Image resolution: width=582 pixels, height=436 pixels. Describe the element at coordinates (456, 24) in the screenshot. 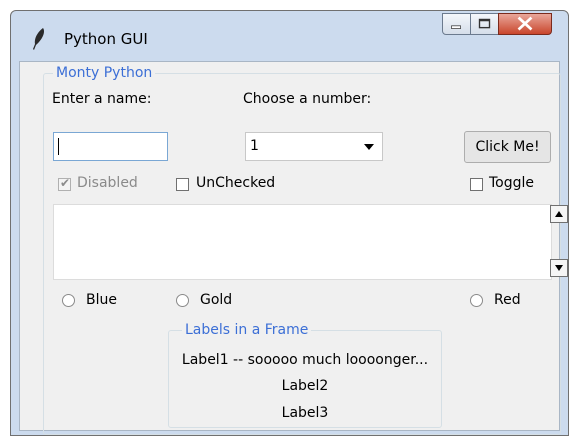

I see `minimize-button` at that location.